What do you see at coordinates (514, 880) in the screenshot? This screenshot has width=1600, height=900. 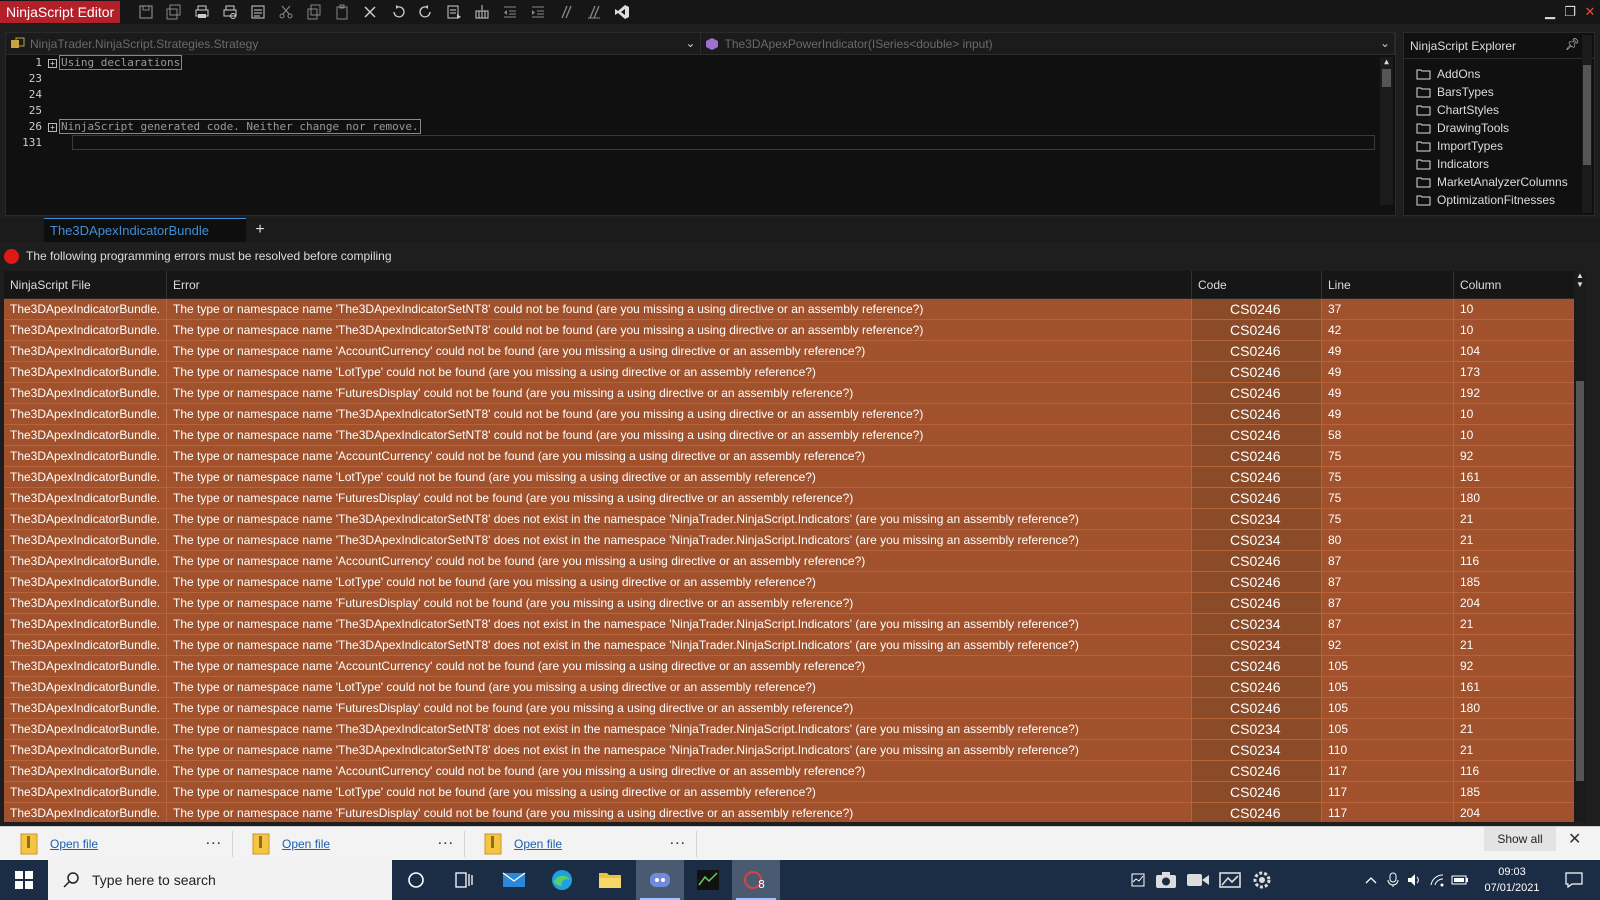 I see `mail-icon` at bounding box center [514, 880].